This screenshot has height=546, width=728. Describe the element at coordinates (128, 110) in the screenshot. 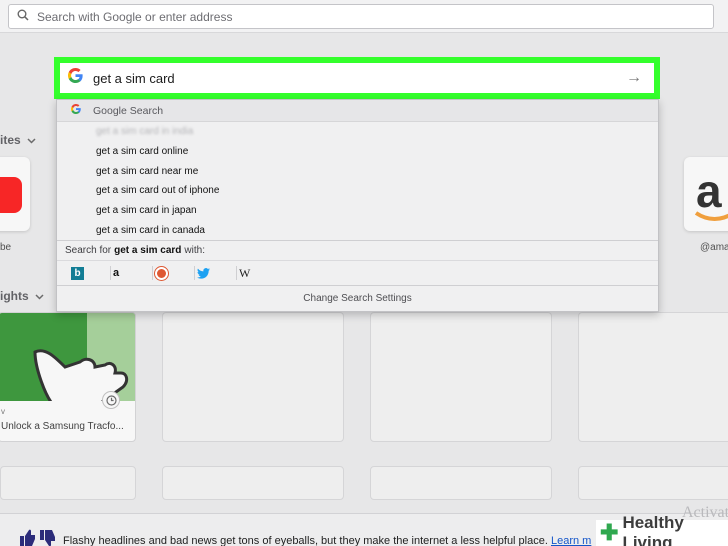

I see `dropdown-header-label: Google Search` at that location.